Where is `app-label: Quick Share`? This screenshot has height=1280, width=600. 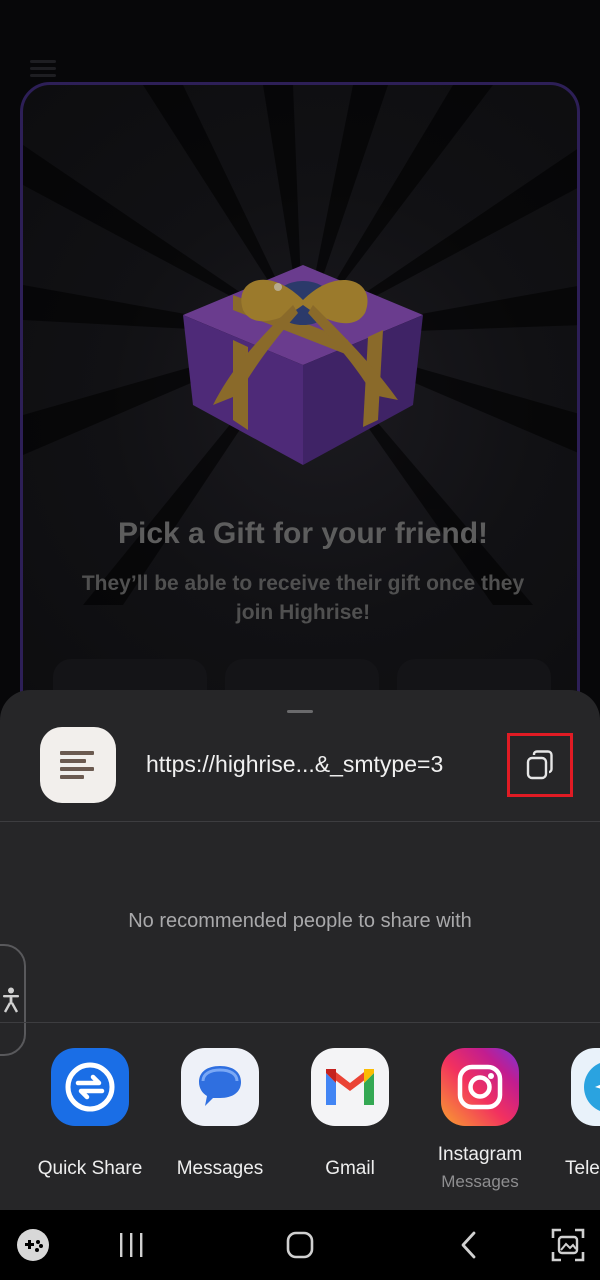
app-label: Quick Share is located at coordinates (90, 1168).